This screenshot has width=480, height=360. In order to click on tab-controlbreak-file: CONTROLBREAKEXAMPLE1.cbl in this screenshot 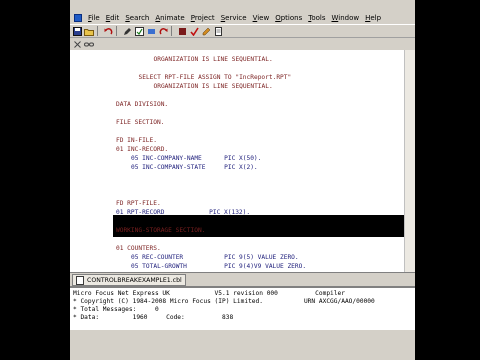, I will do `click(129, 280)`.